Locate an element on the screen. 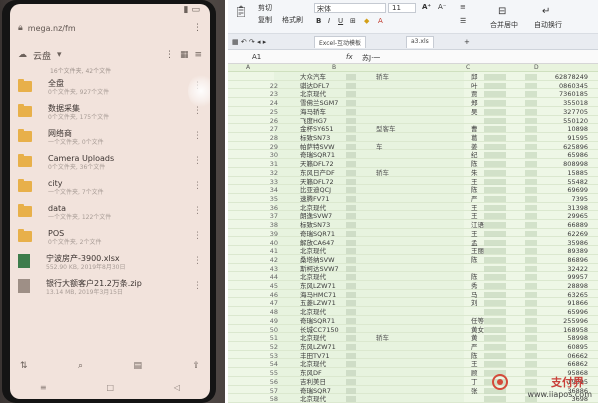  table-row: 37 朗逸SVW7 王 29965 is located at coordinates (413, 215).